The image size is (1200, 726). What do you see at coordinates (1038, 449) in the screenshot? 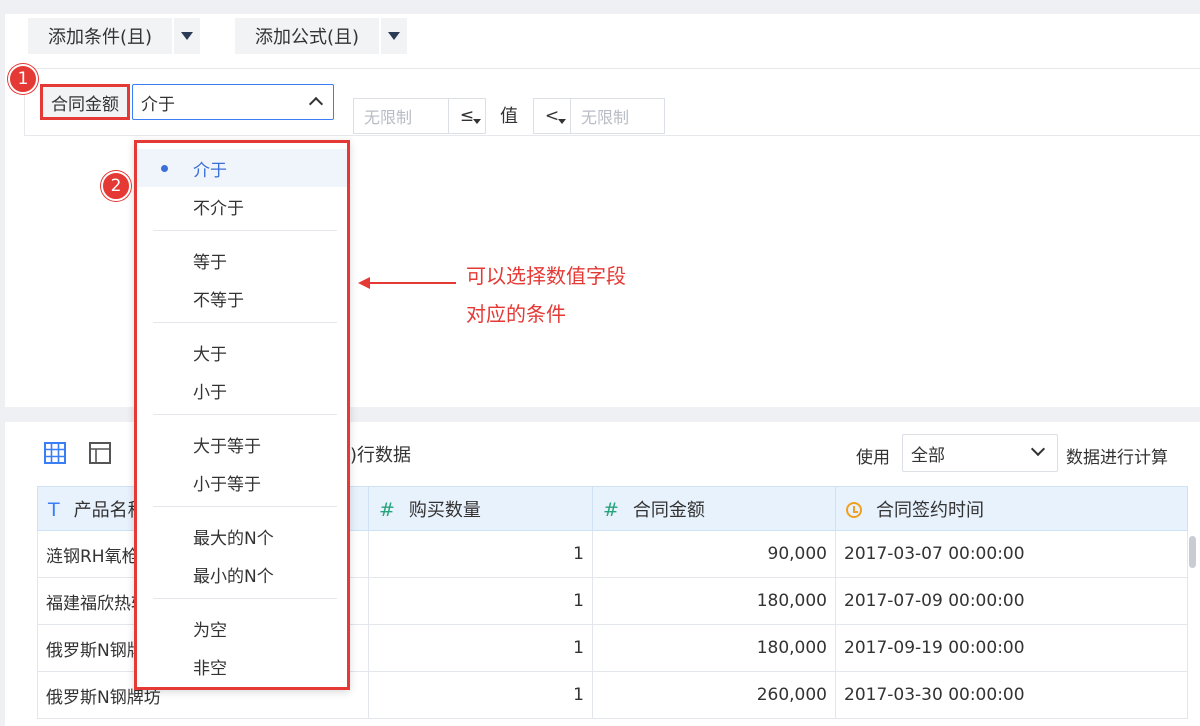
I see `chevron-down-icon` at bounding box center [1038, 449].